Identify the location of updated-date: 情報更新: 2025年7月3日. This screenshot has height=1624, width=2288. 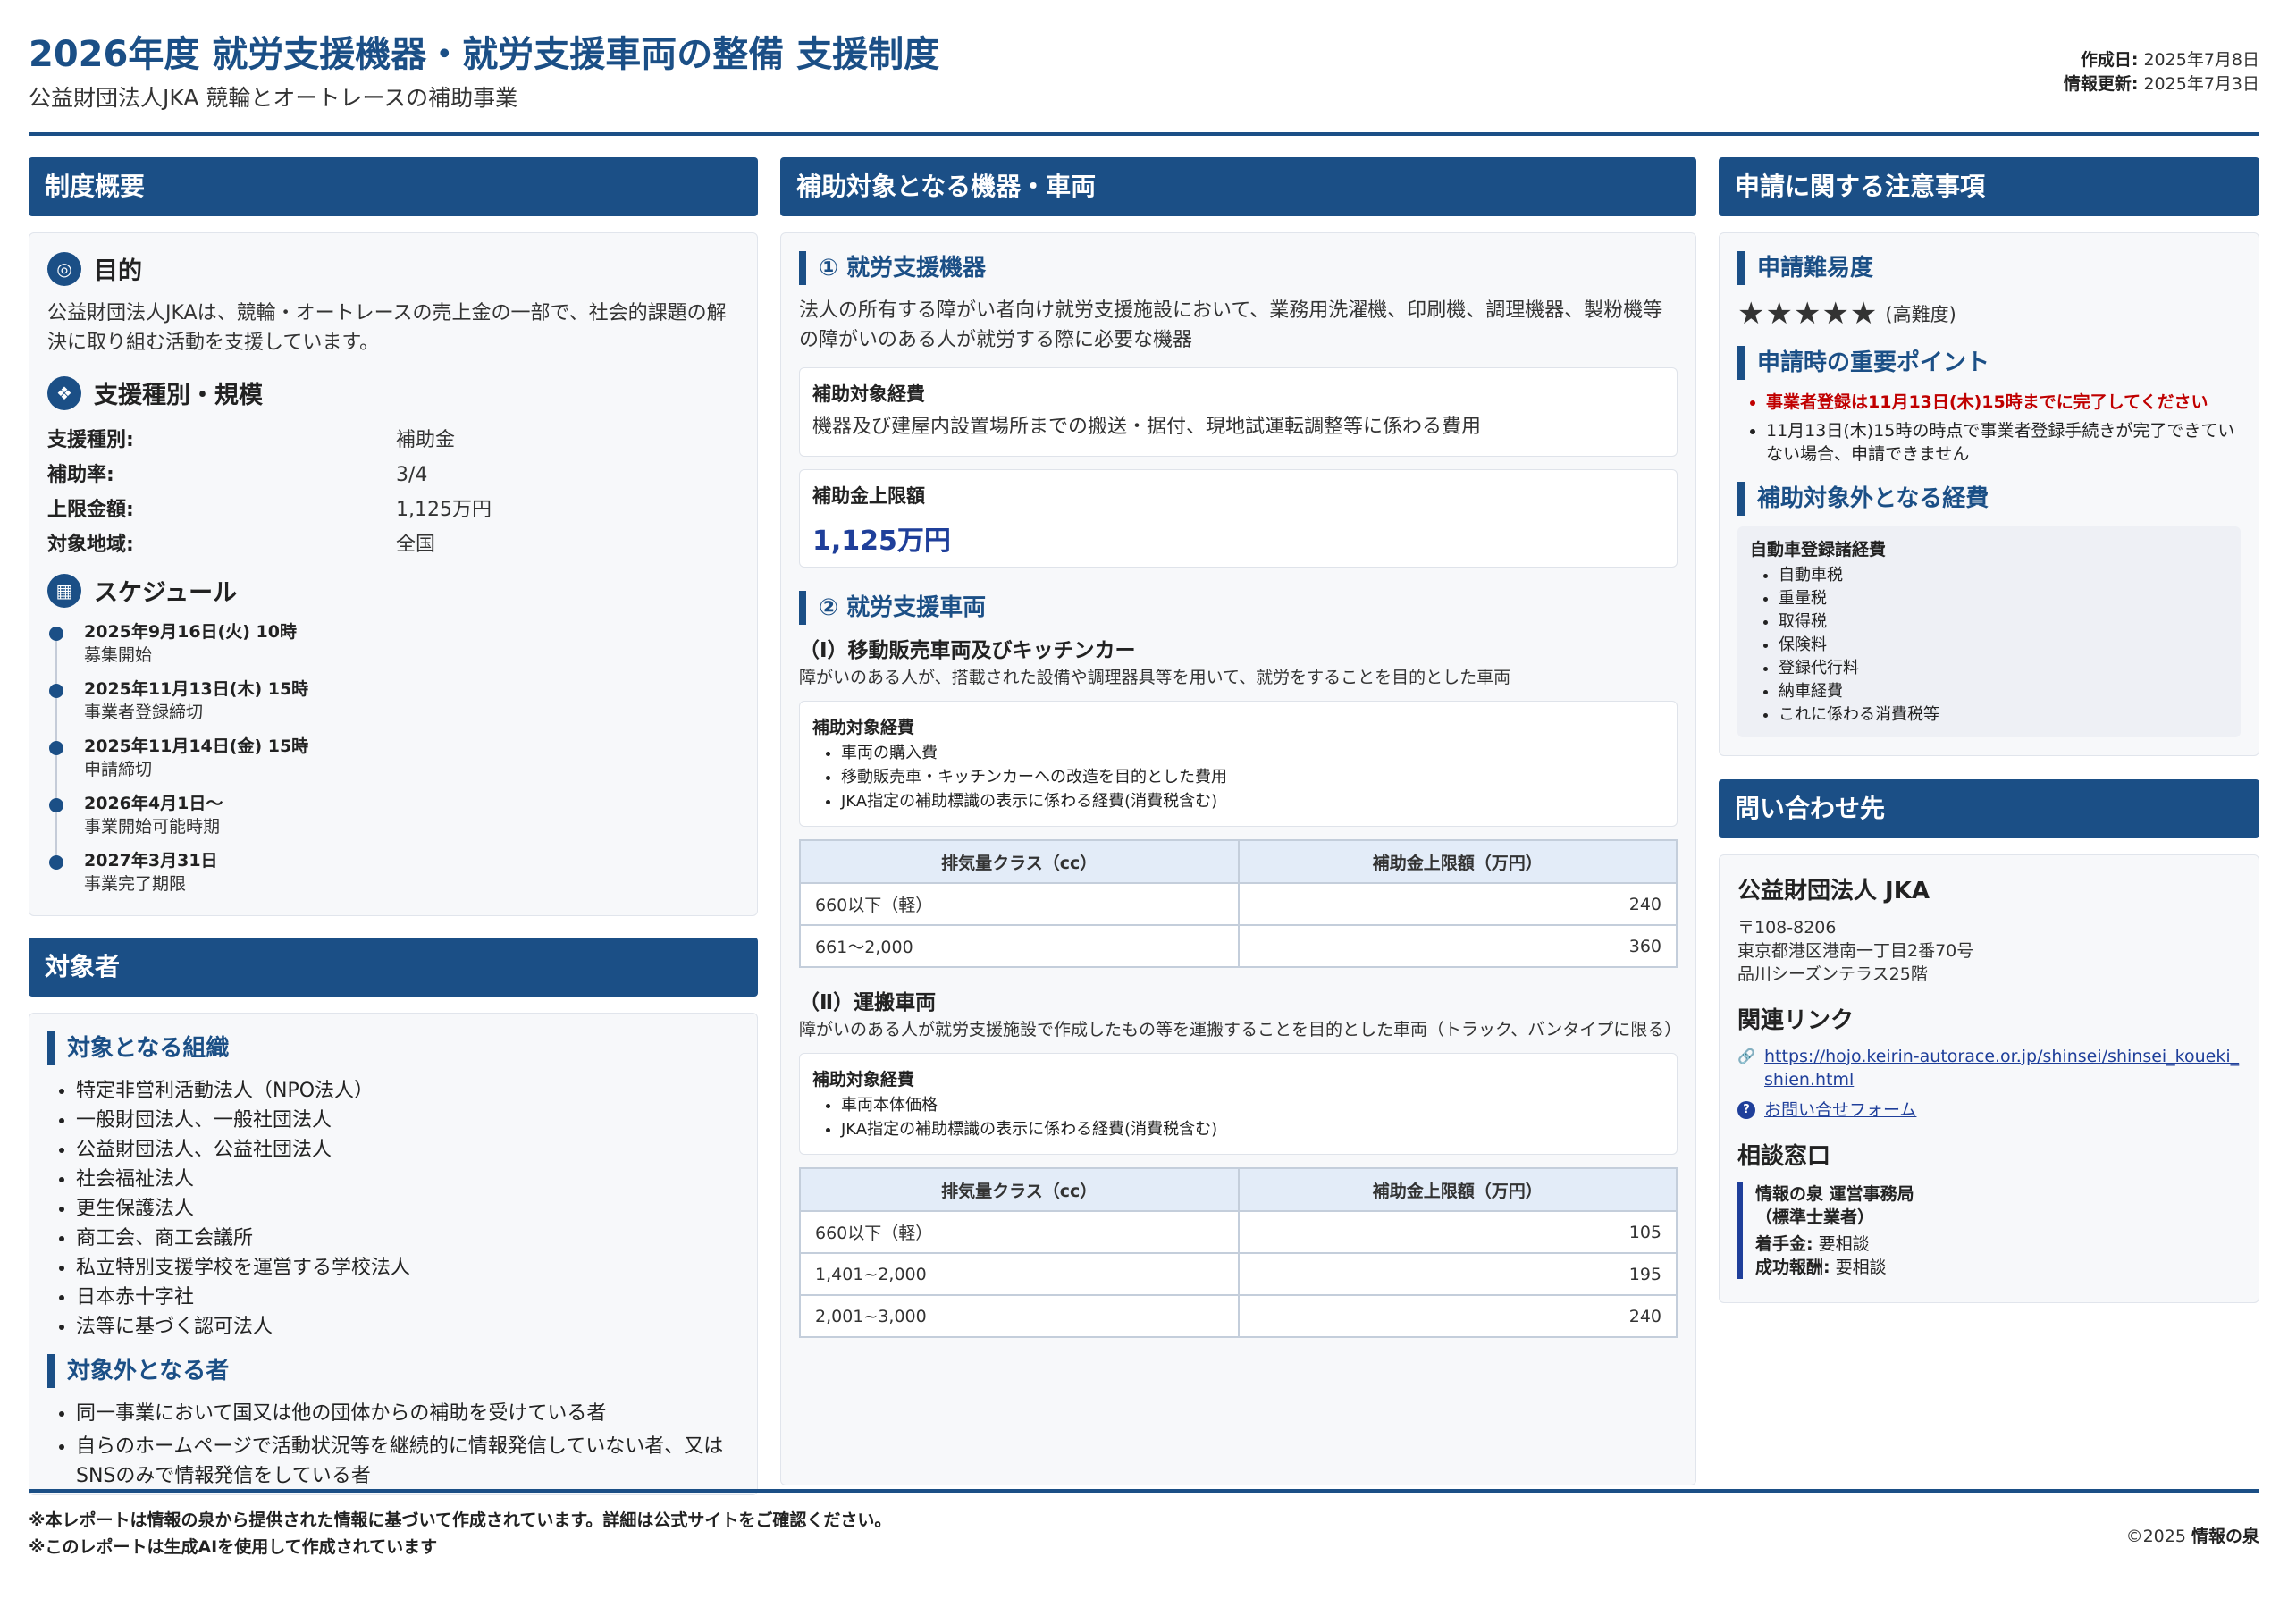
(2161, 84).